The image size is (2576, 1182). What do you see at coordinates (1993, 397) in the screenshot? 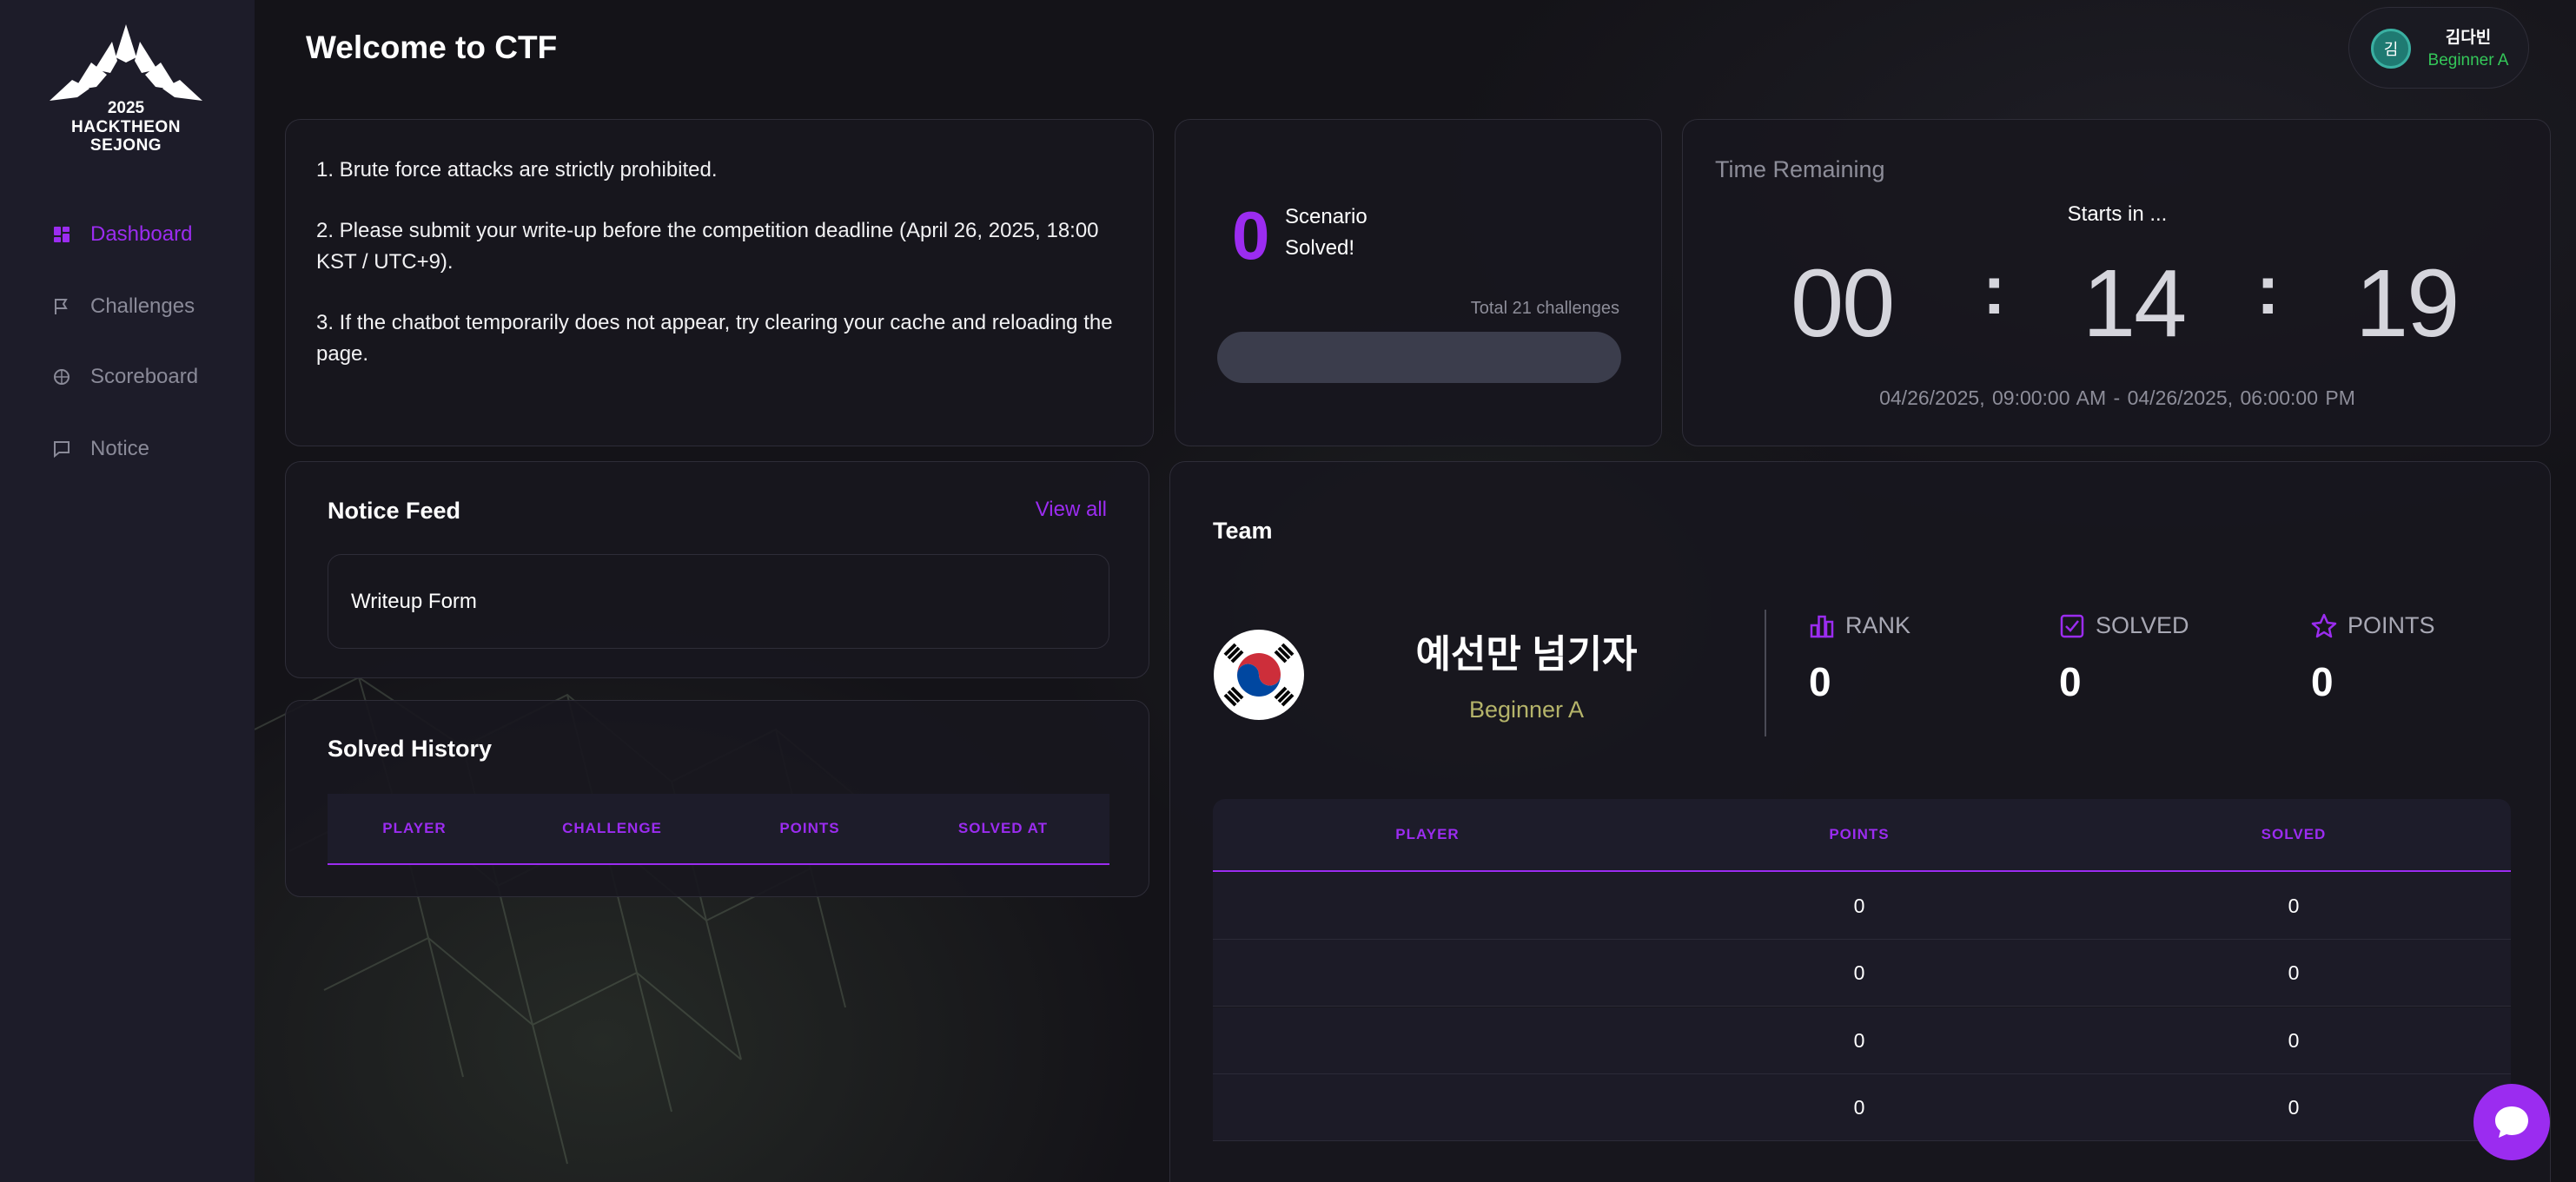
I see `start-date: 04/26/2025, 09:00:00 AM` at bounding box center [1993, 397].